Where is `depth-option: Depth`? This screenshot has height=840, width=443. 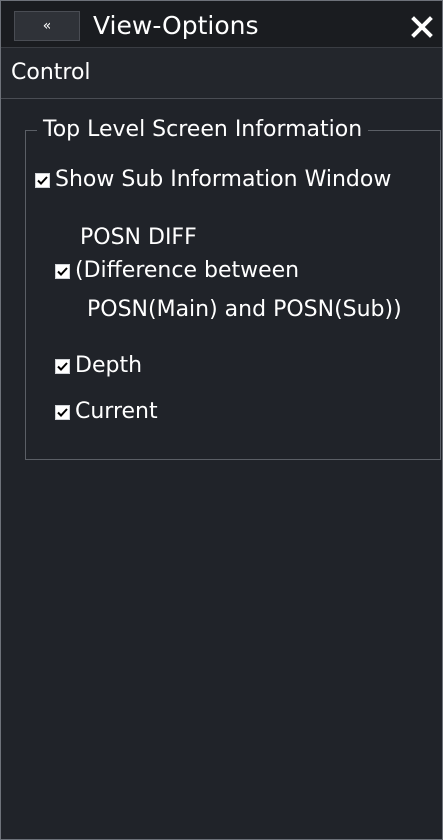
depth-option: Depth is located at coordinates (98, 366).